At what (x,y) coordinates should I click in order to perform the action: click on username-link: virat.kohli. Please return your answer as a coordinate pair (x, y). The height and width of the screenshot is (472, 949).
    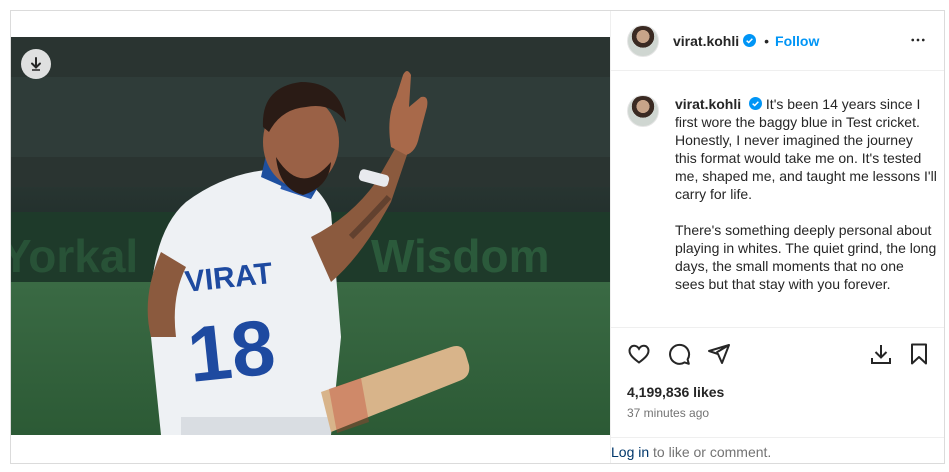
    Looking at the image, I should click on (706, 41).